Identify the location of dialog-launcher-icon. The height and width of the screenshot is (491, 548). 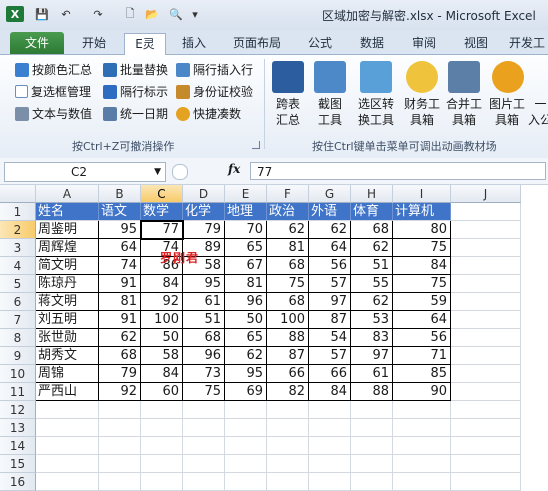
(256, 145).